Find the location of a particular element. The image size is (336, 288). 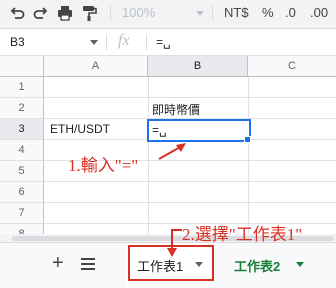

add-sheet-button: + is located at coordinates (58, 263).